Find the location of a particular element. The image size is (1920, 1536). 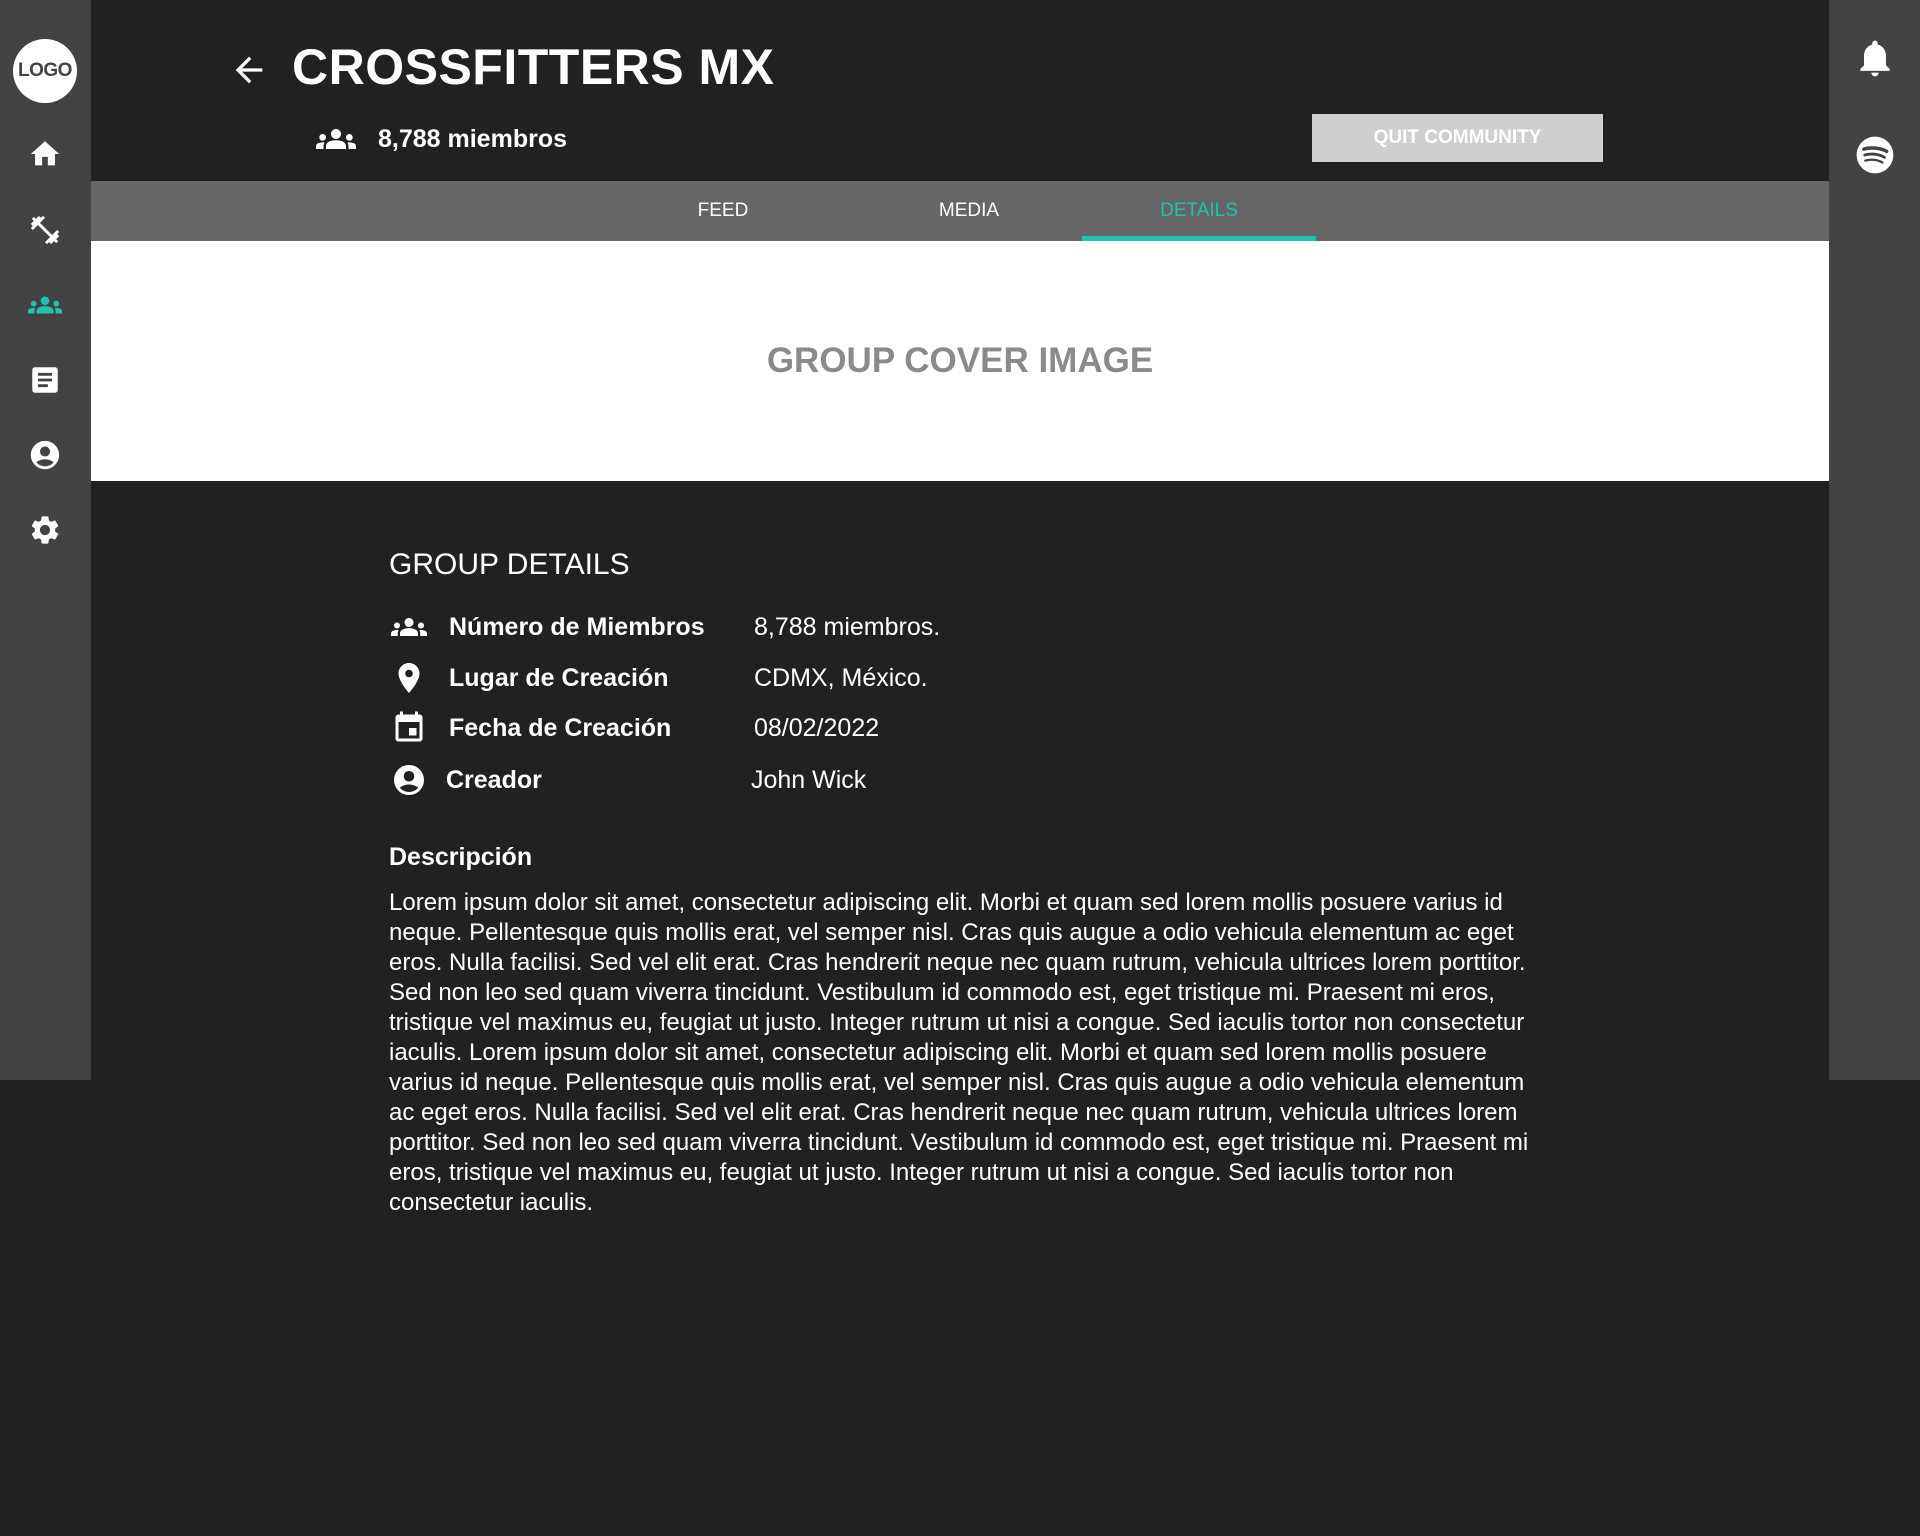

calendar-icon is located at coordinates (409, 728).